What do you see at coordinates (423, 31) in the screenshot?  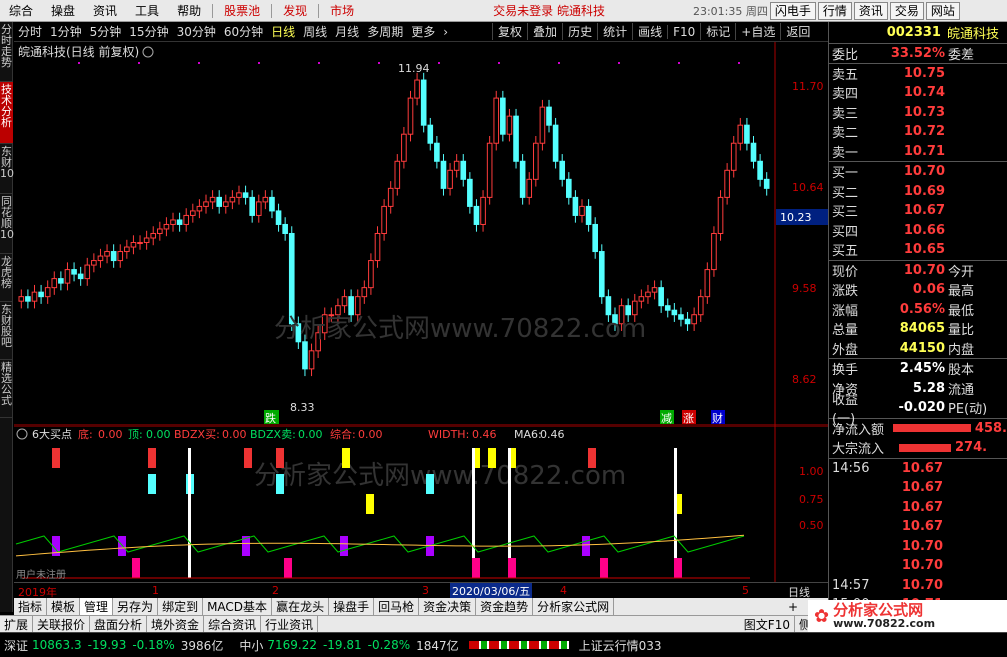 I see `period-more: 更多` at bounding box center [423, 31].